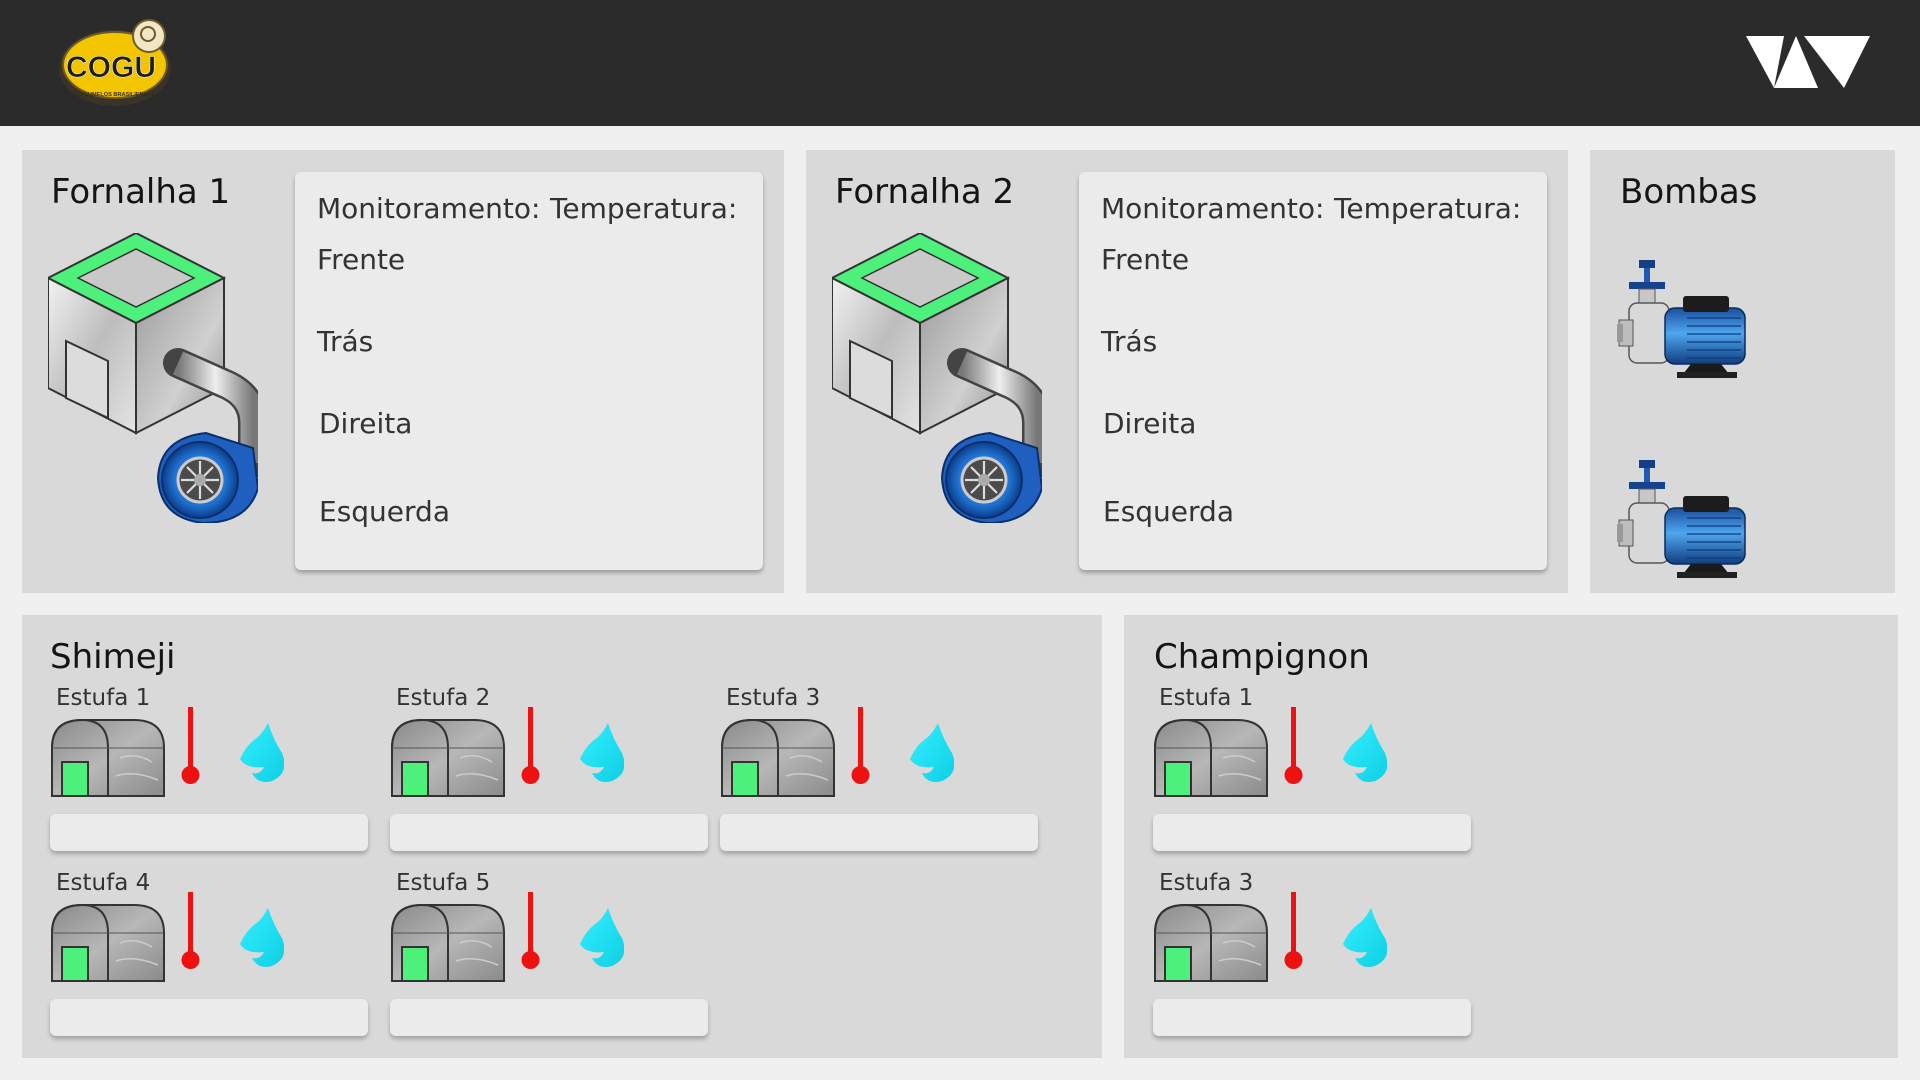 Image resolution: width=1920 pixels, height=1080 pixels. Describe the element at coordinates (1808, 62) in the screenshot. I see `brand-mark-icon` at that location.